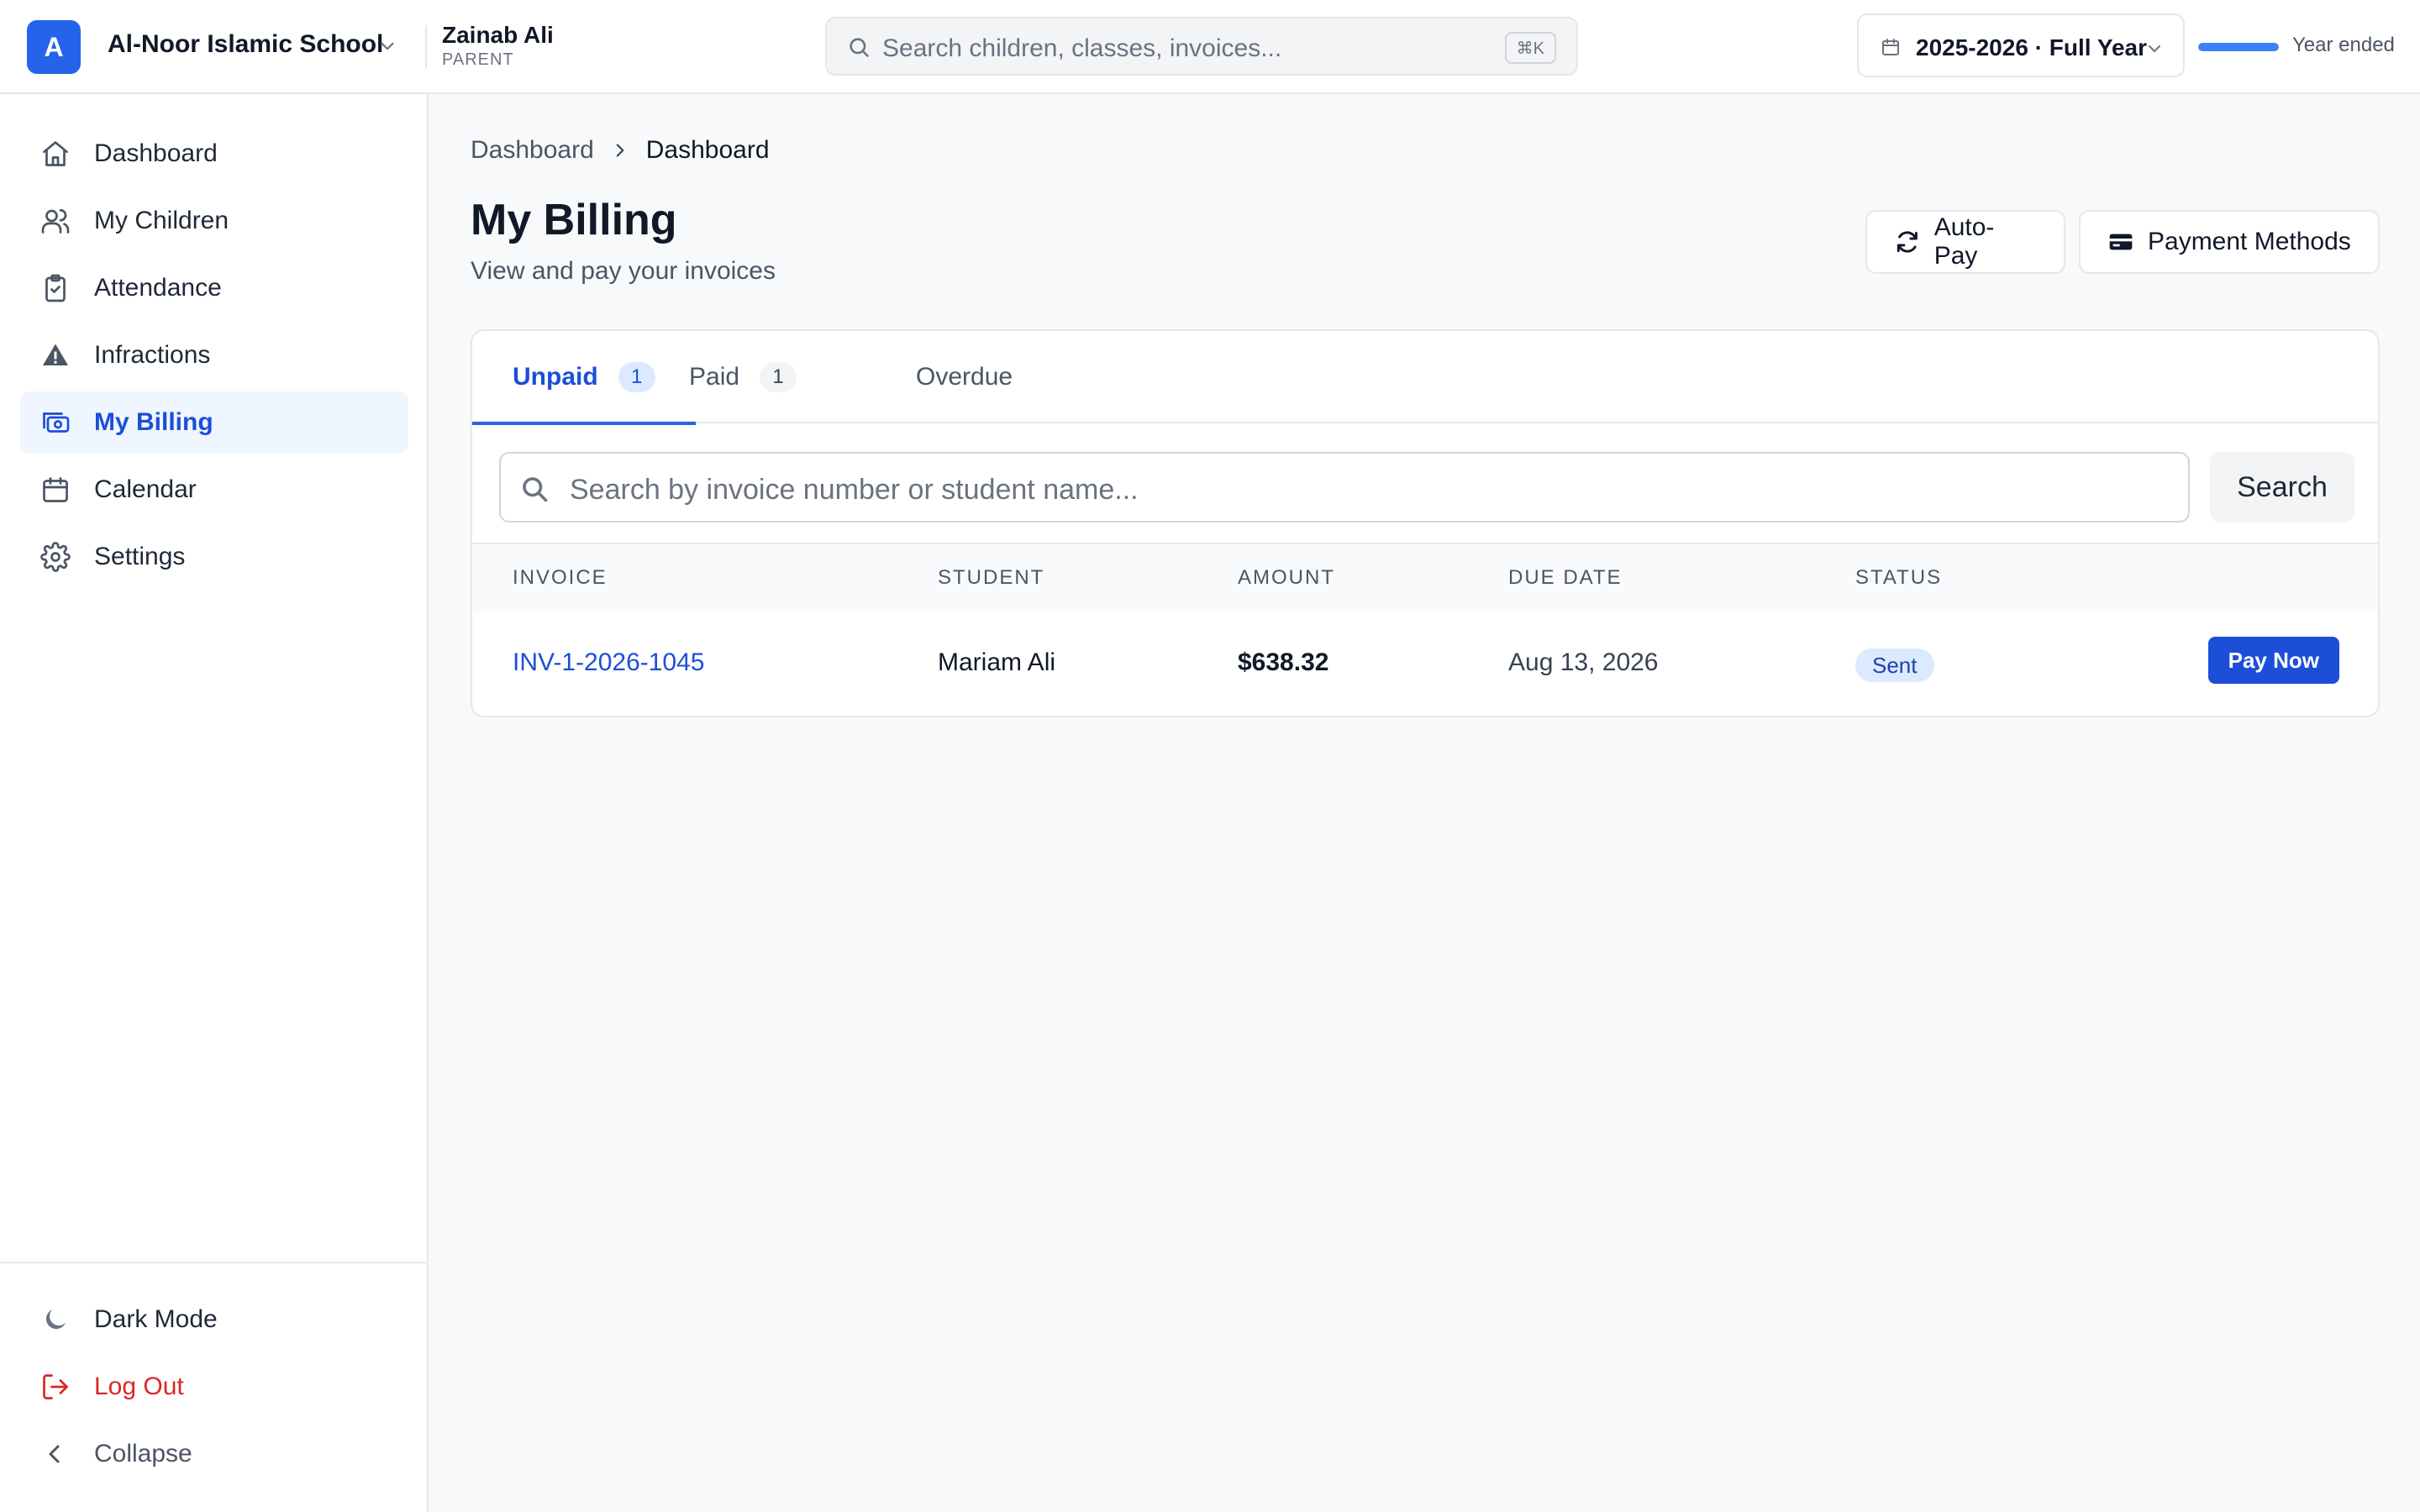 Image resolution: width=2420 pixels, height=1512 pixels. Describe the element at coordinates (55, 153) in the screenshot. I see `home-icon` at that location.